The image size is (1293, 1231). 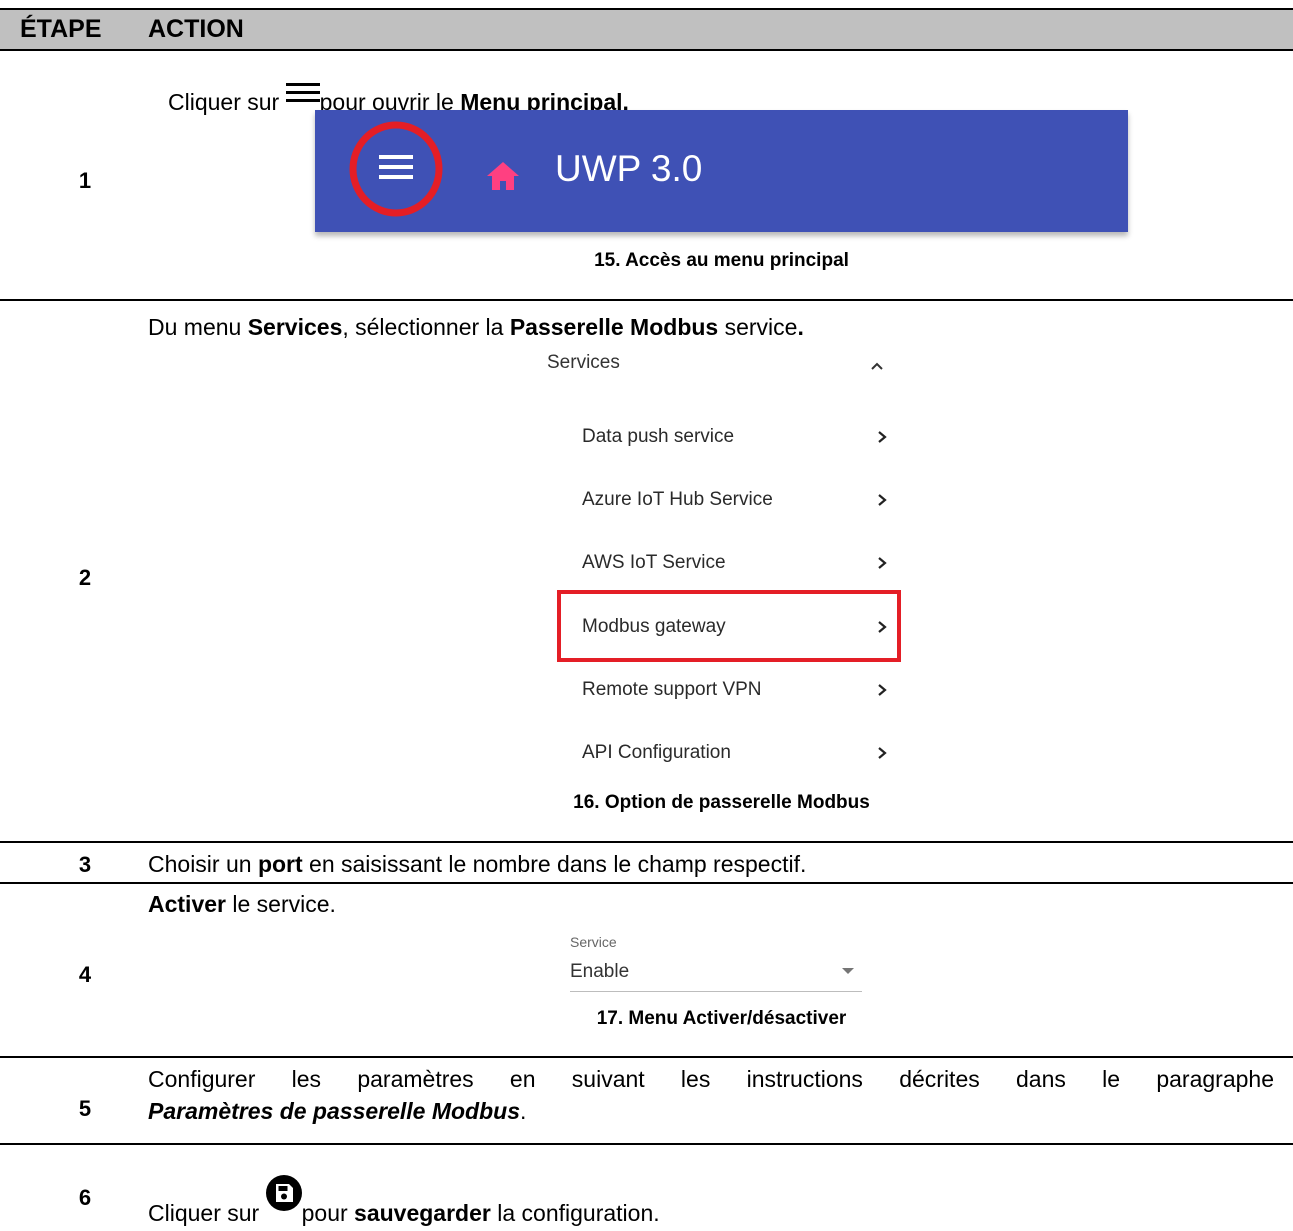 I want to click on home-icon, so click(x=503, y=176).